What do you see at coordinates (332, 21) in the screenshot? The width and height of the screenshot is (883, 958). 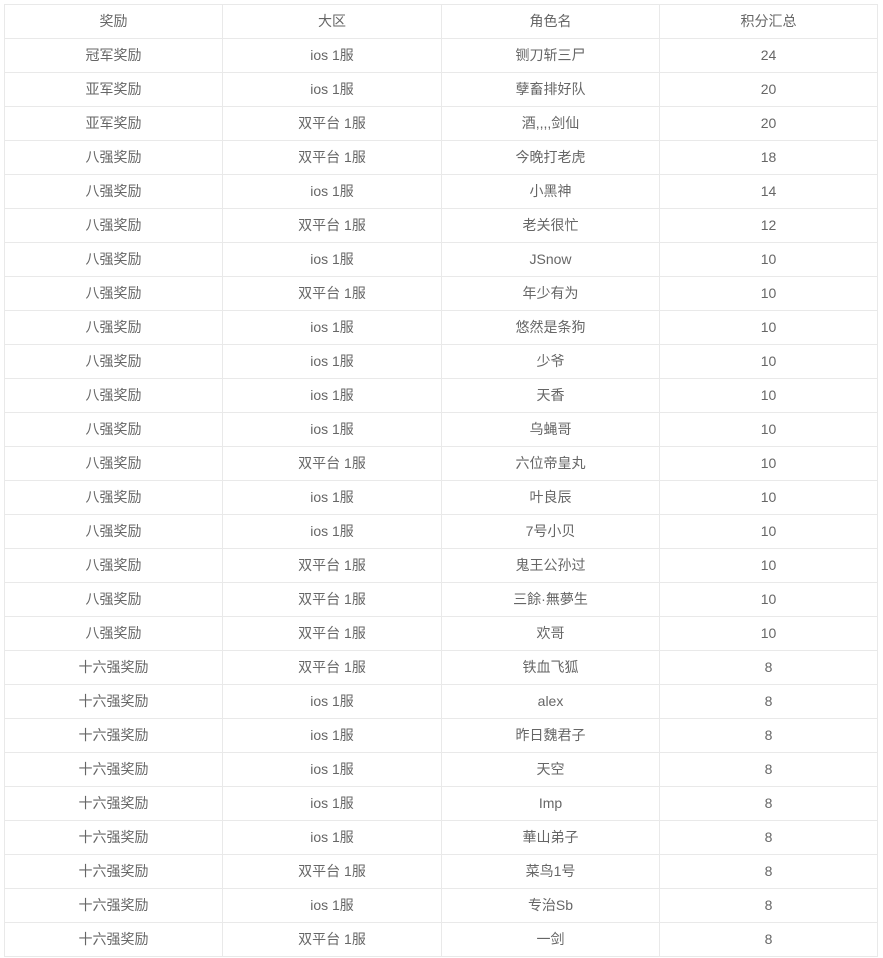 I see `column-header-region: 大区` at bounding box center [332, 21].